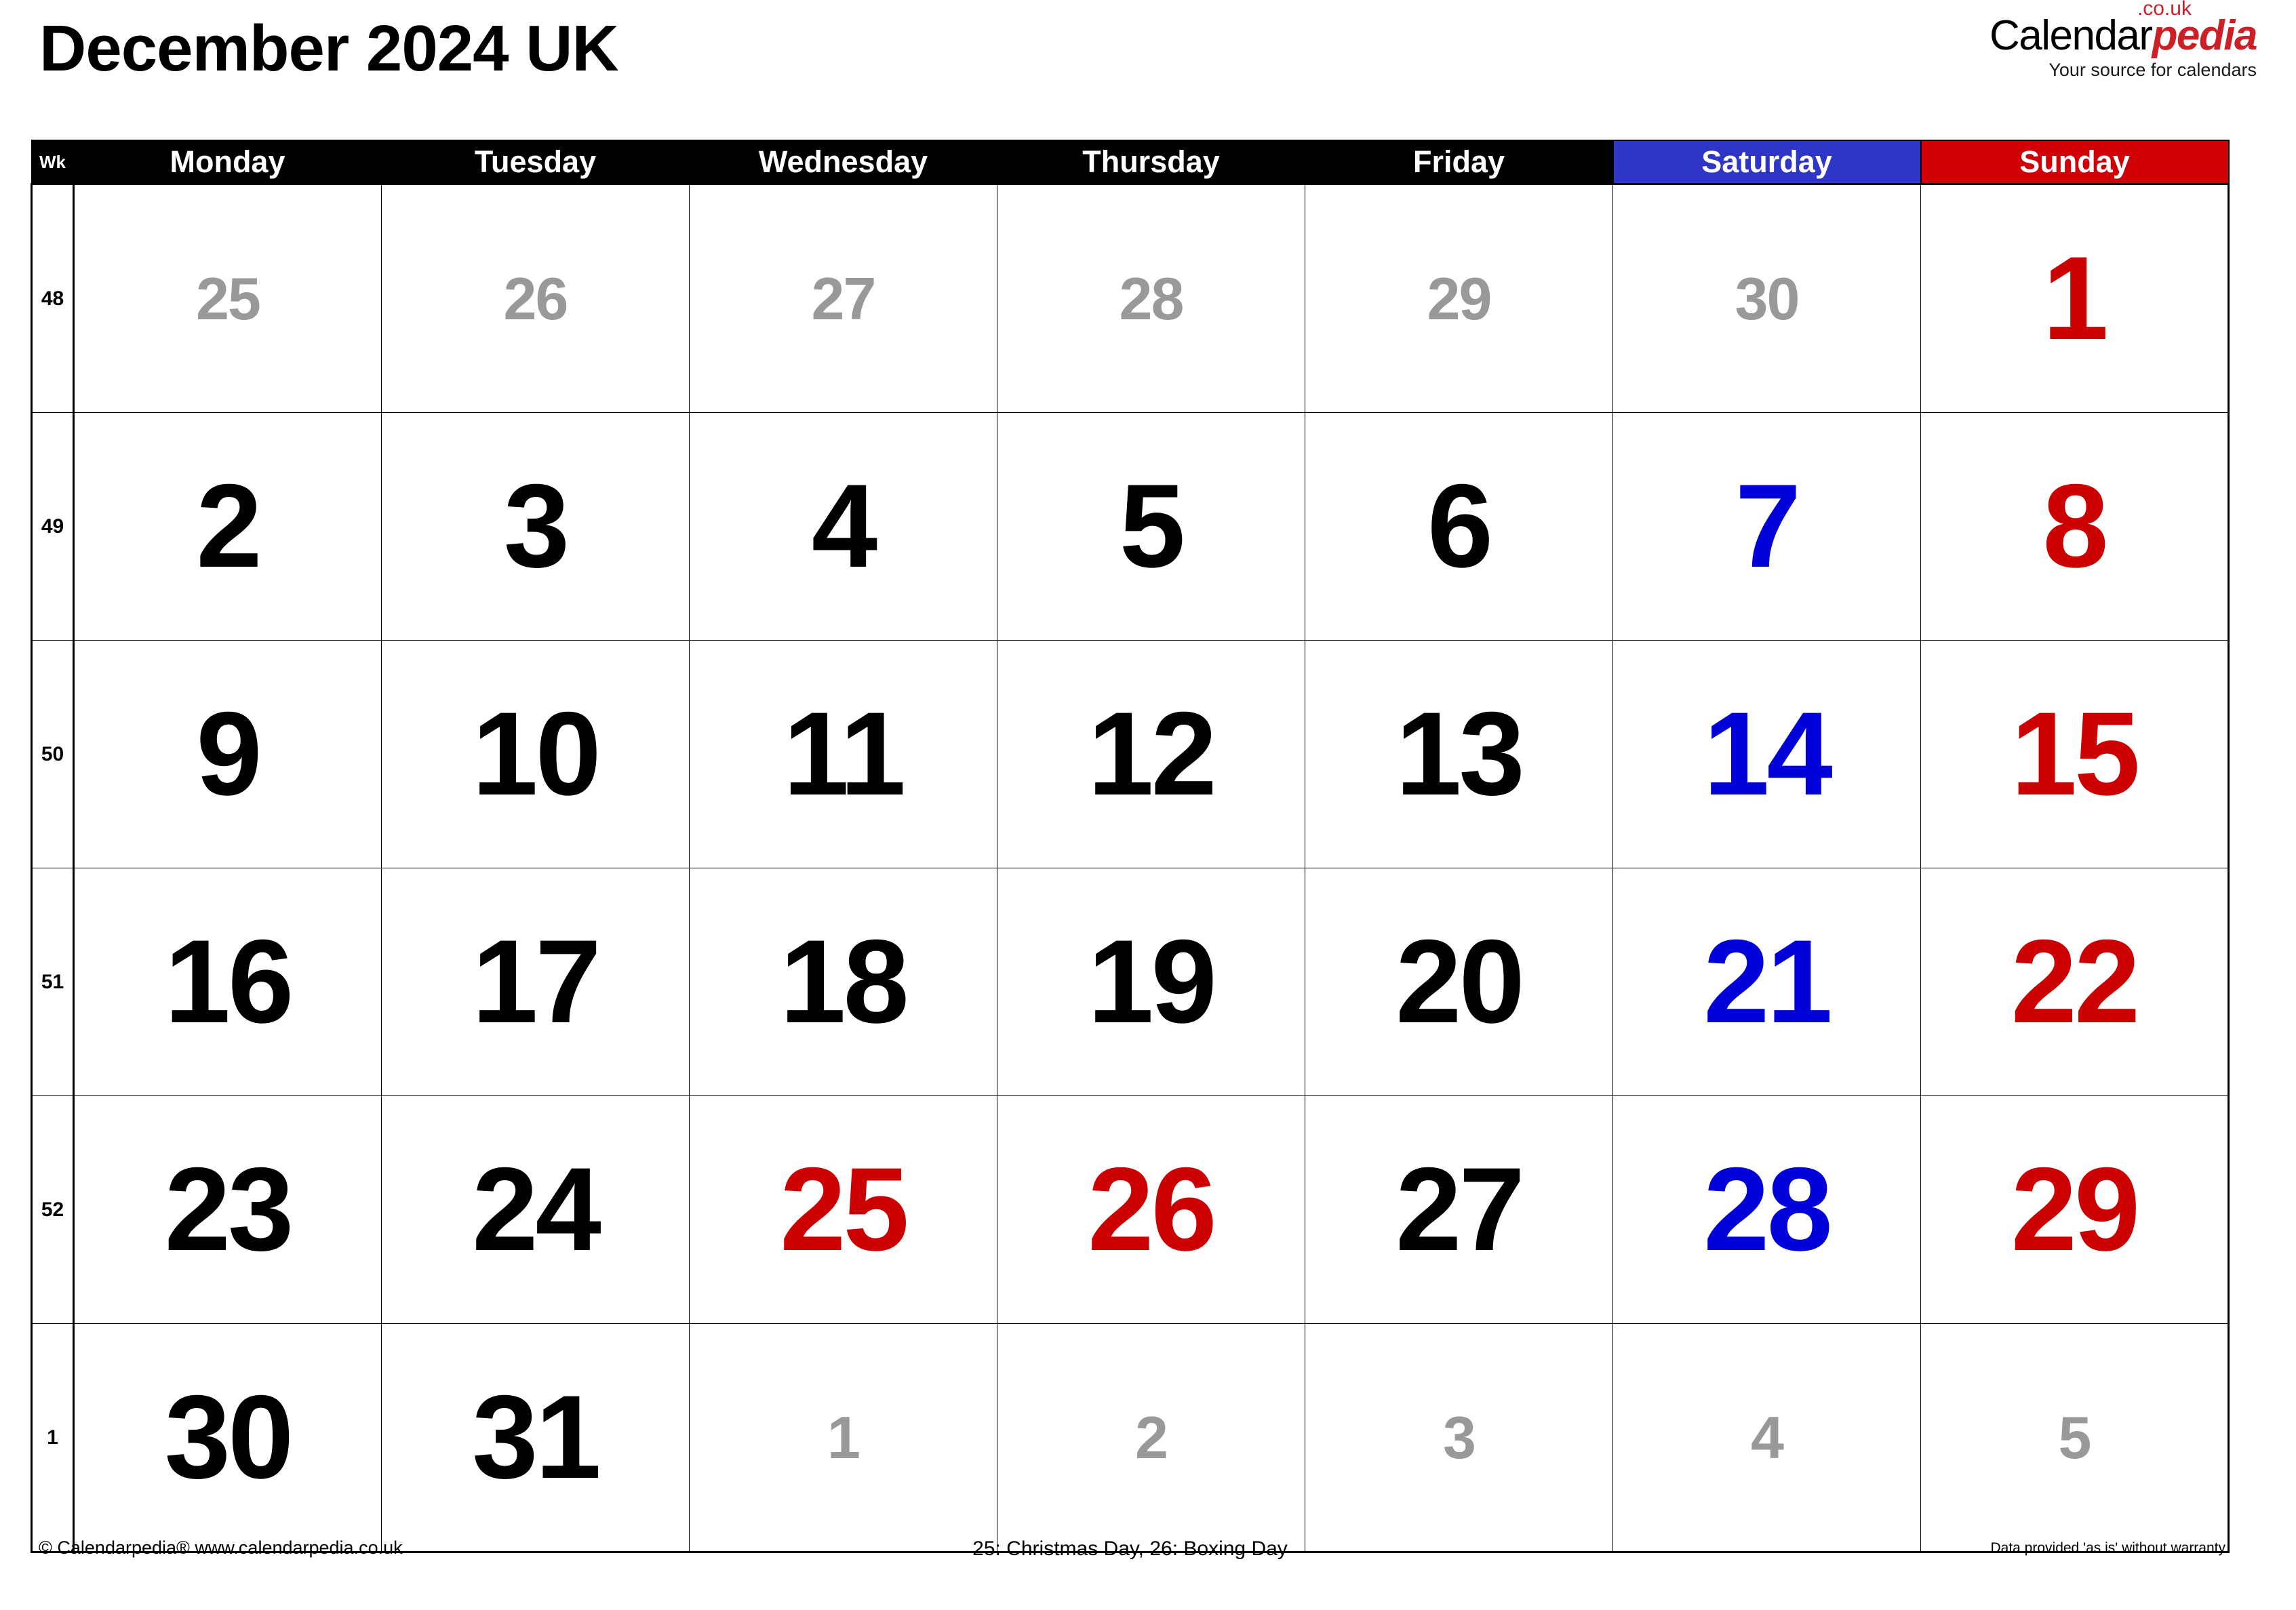  I want to click on calendar-day-cell: 20, so click(1459, 982).